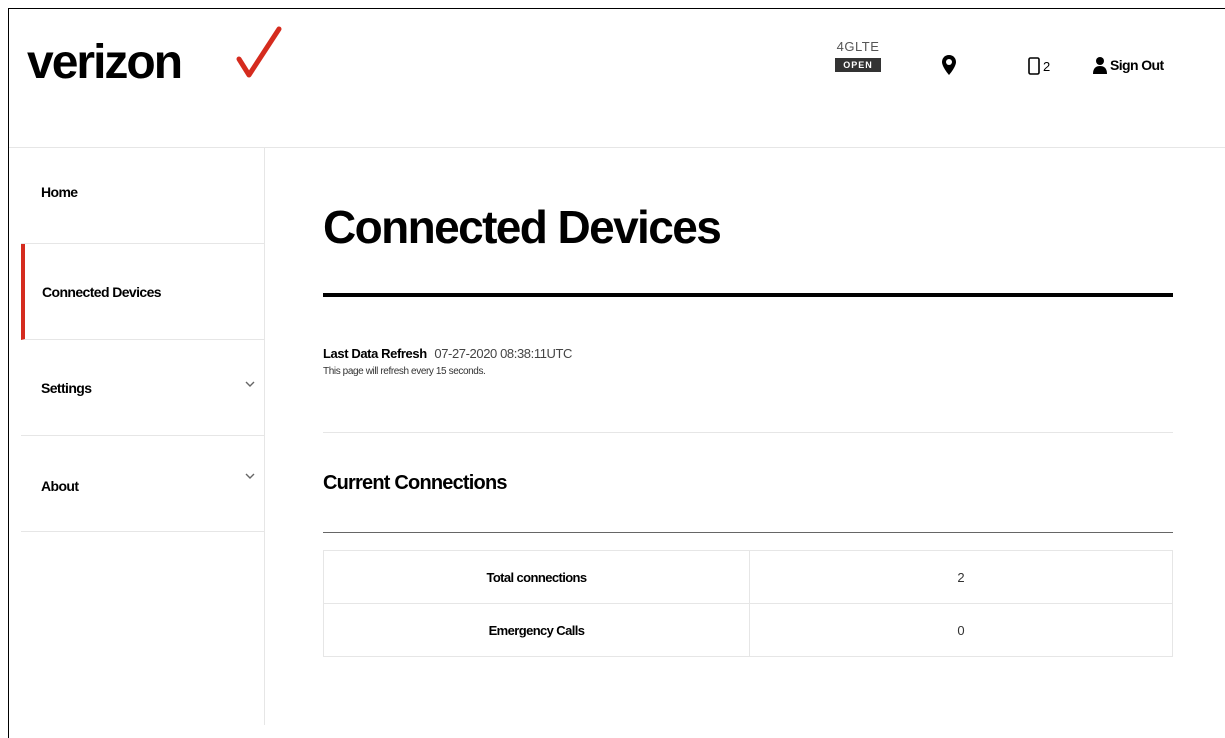 This screenshot has width=1225, height=738. Describe the element at coordinates (961, 630) in the screenshot. I see `table-cell-value: 0` at that location.